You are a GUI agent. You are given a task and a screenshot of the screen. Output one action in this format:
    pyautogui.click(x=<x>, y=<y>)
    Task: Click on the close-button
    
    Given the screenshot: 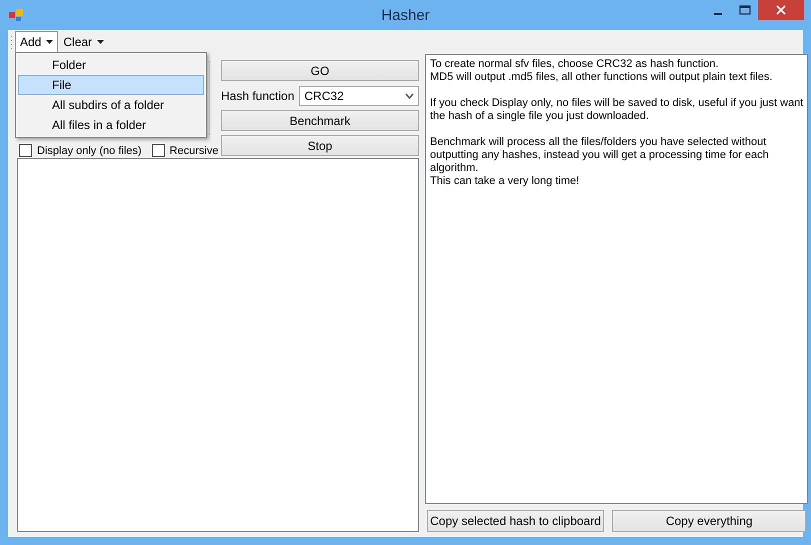 What is the action you would take?
    pyautogui.click(x=781, y=10)
    